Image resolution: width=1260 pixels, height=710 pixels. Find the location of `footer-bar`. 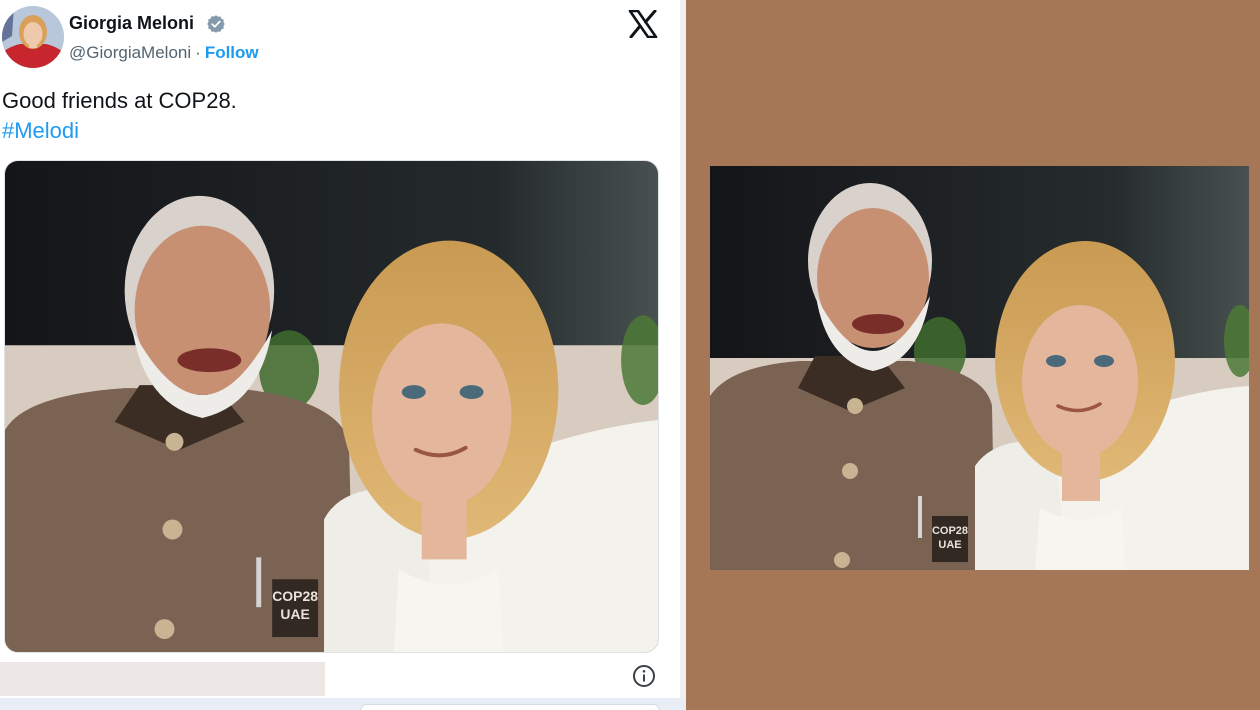

footer-bar is located at coordinates (162, 679).